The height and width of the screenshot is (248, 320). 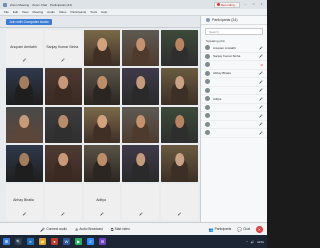 I want to click on toolbar-label: Start video, so click(x=122, y=229).